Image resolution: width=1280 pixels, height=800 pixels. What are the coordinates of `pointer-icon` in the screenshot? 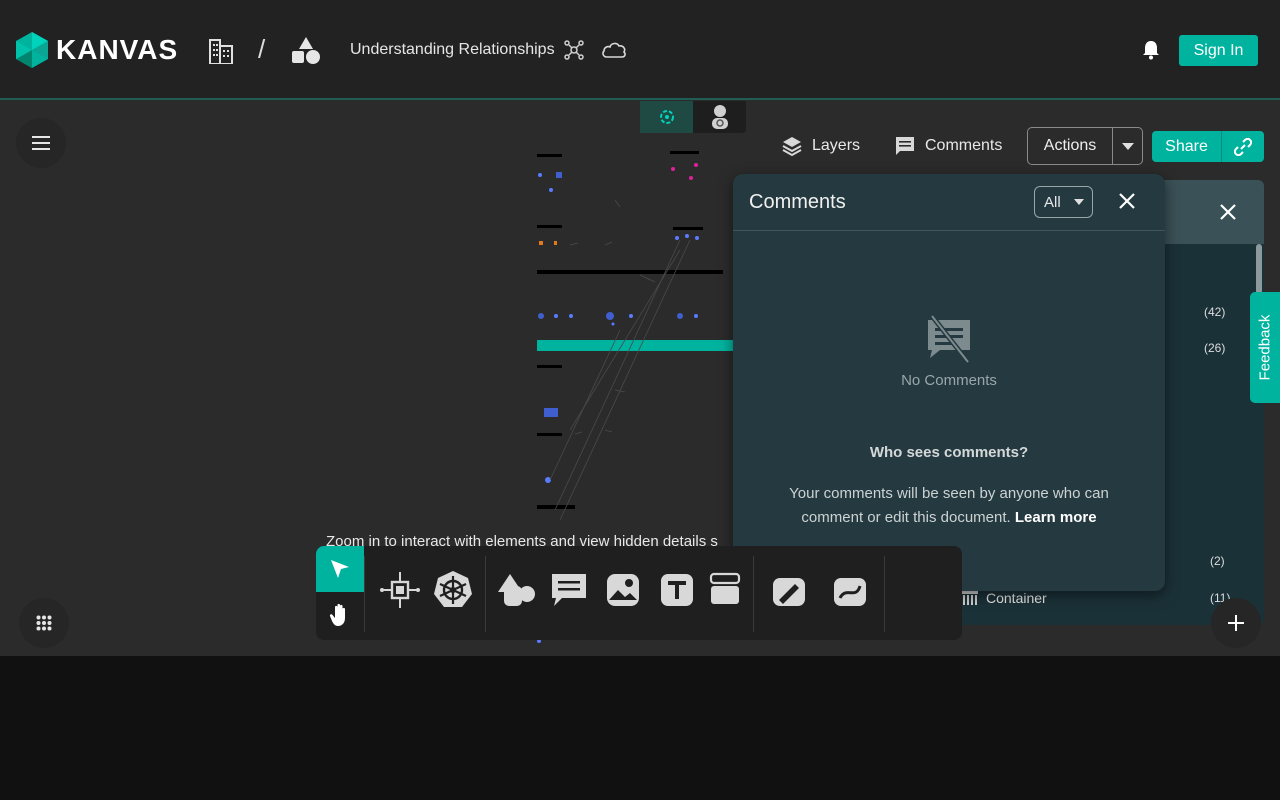 It's located at (340, 569).